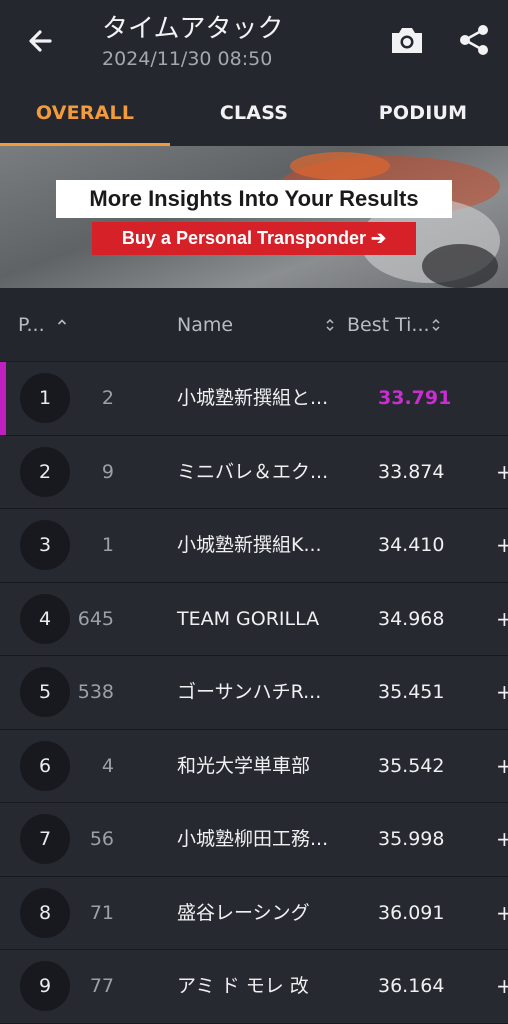 This screenshot has width=508, height=1024. Describe the element at coordinates (411, 618) in the screenshot. I see `best-time: 34.968` at that location.